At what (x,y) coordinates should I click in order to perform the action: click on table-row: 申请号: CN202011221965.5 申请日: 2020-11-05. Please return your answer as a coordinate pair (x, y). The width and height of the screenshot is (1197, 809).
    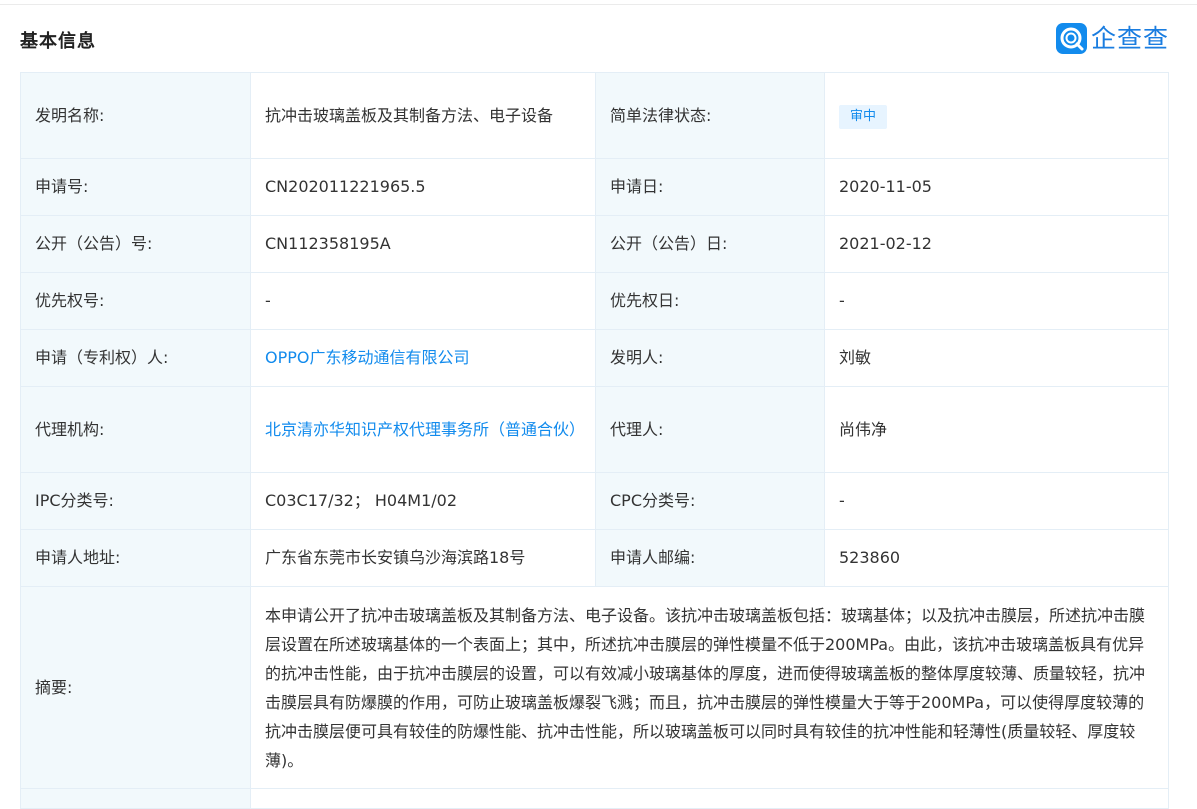
    Looking at the image, I should click on (594, 187).